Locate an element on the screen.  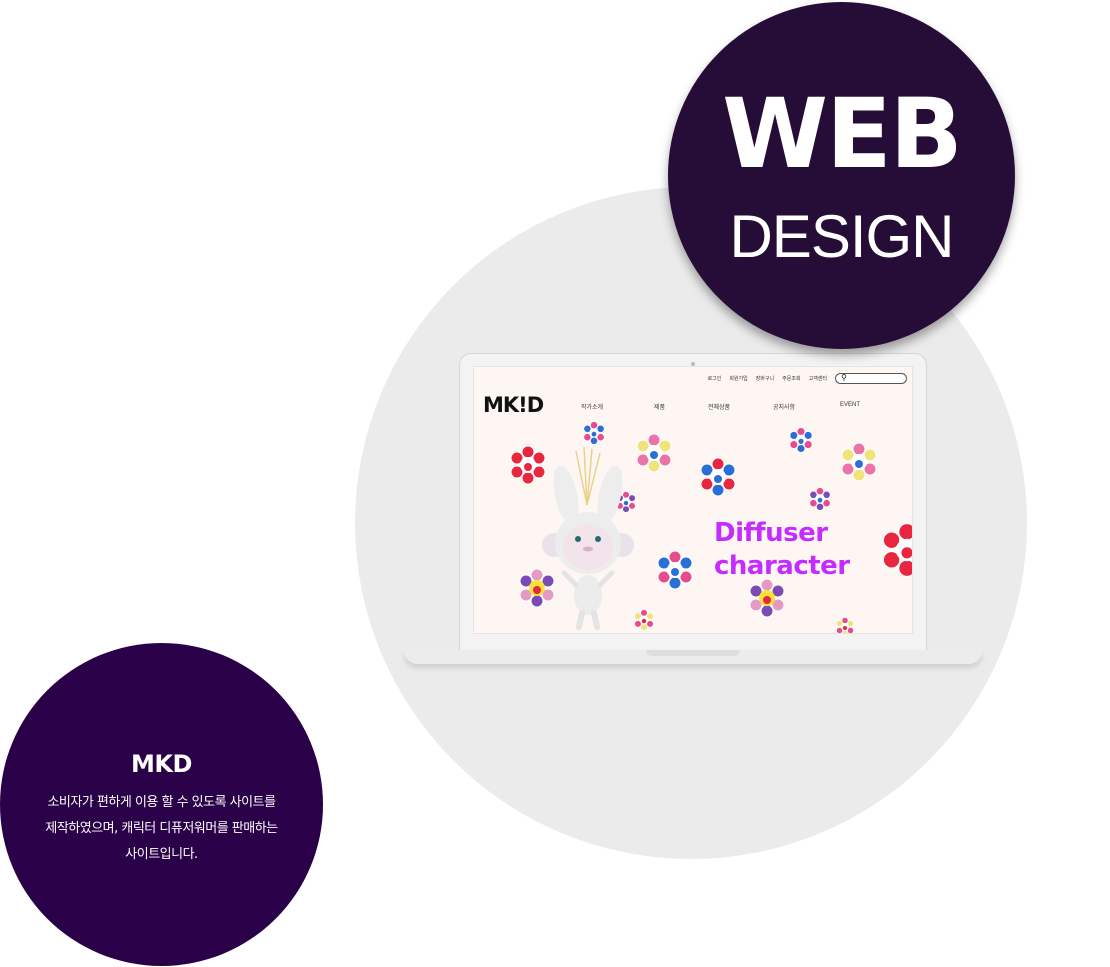
project-description-line: 소비자가 편하게 이용 할 수 있도록 사이트를 is located at coordinates (161, 802).